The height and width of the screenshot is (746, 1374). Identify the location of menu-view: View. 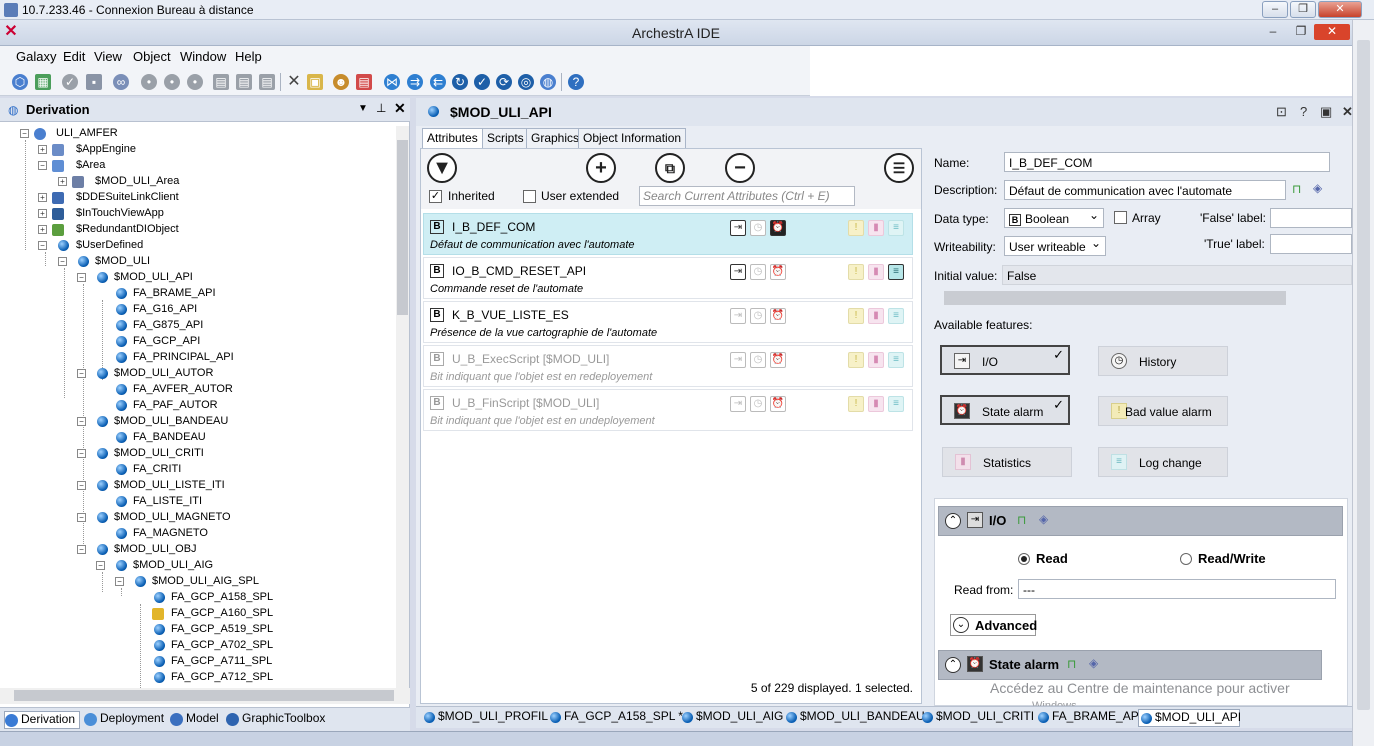
(108, 56).